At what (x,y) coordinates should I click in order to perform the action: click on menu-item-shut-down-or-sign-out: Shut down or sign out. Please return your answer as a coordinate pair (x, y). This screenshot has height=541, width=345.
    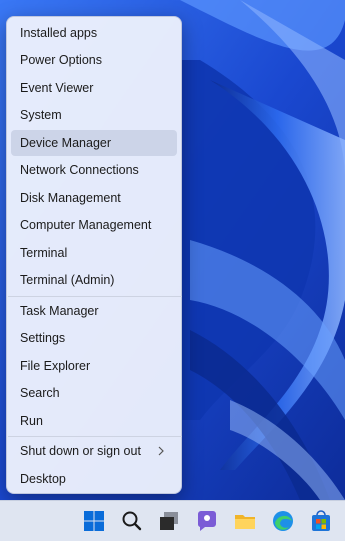
    Looking at the image, I should click on (94, 451).